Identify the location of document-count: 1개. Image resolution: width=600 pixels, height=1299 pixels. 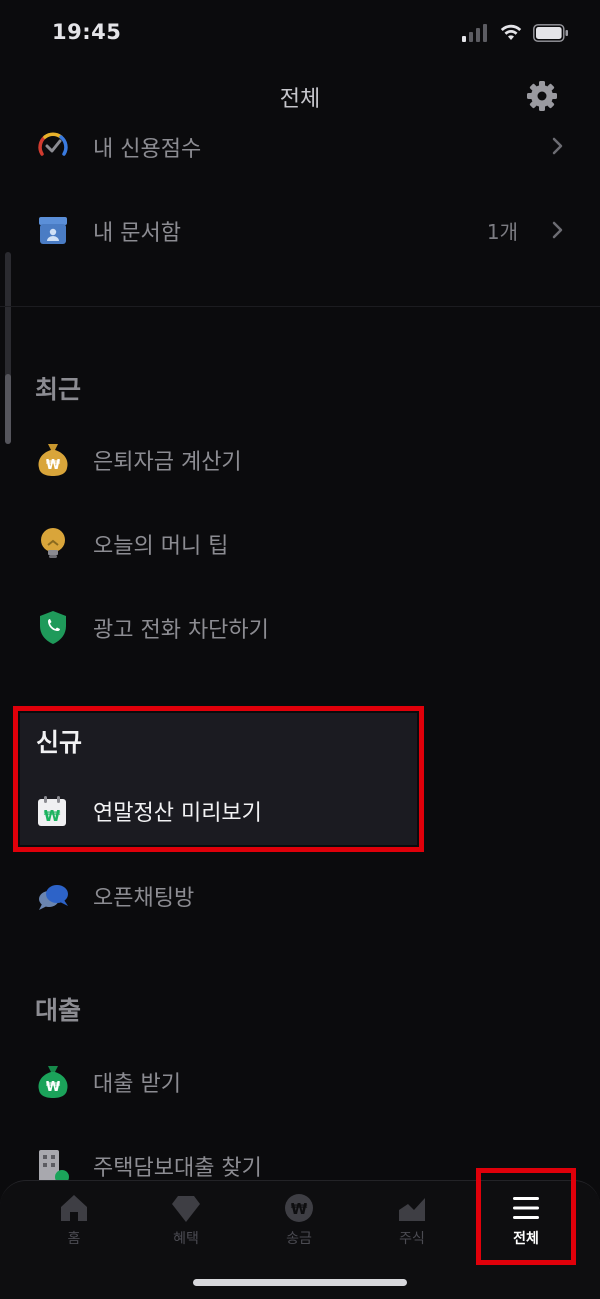
(502, 232).